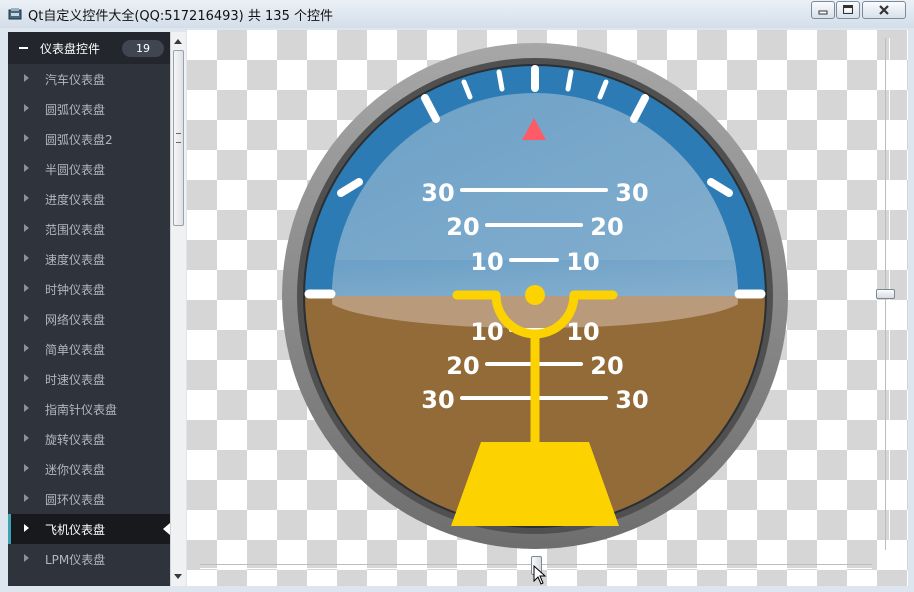 The height and width of the screenshot is (592, 914). I want to click on sidebar-item: 指南针仪表盘, so click(89, 409).